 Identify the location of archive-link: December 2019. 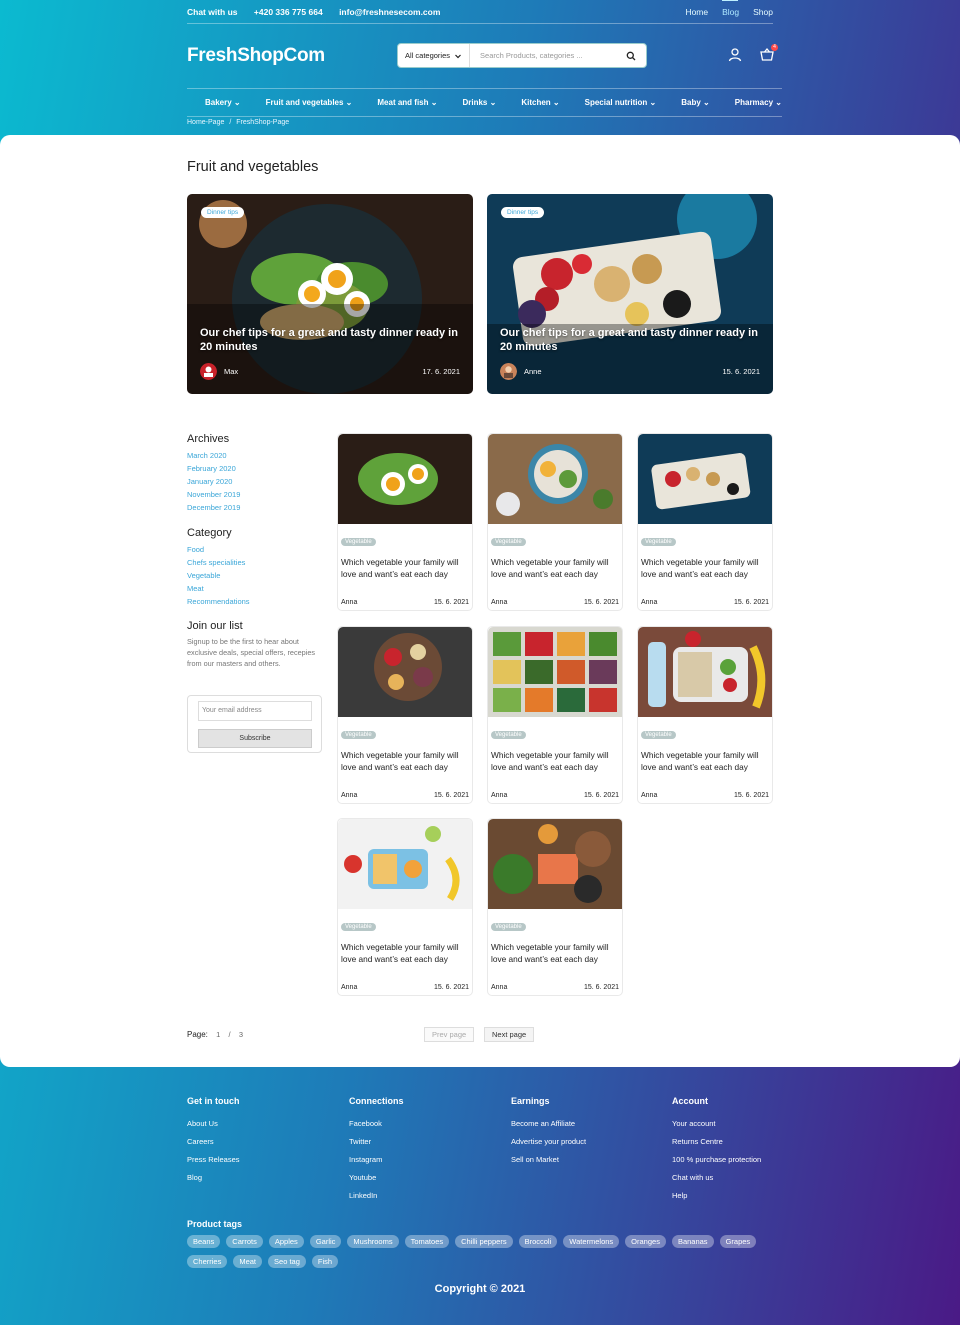
(213, 507).